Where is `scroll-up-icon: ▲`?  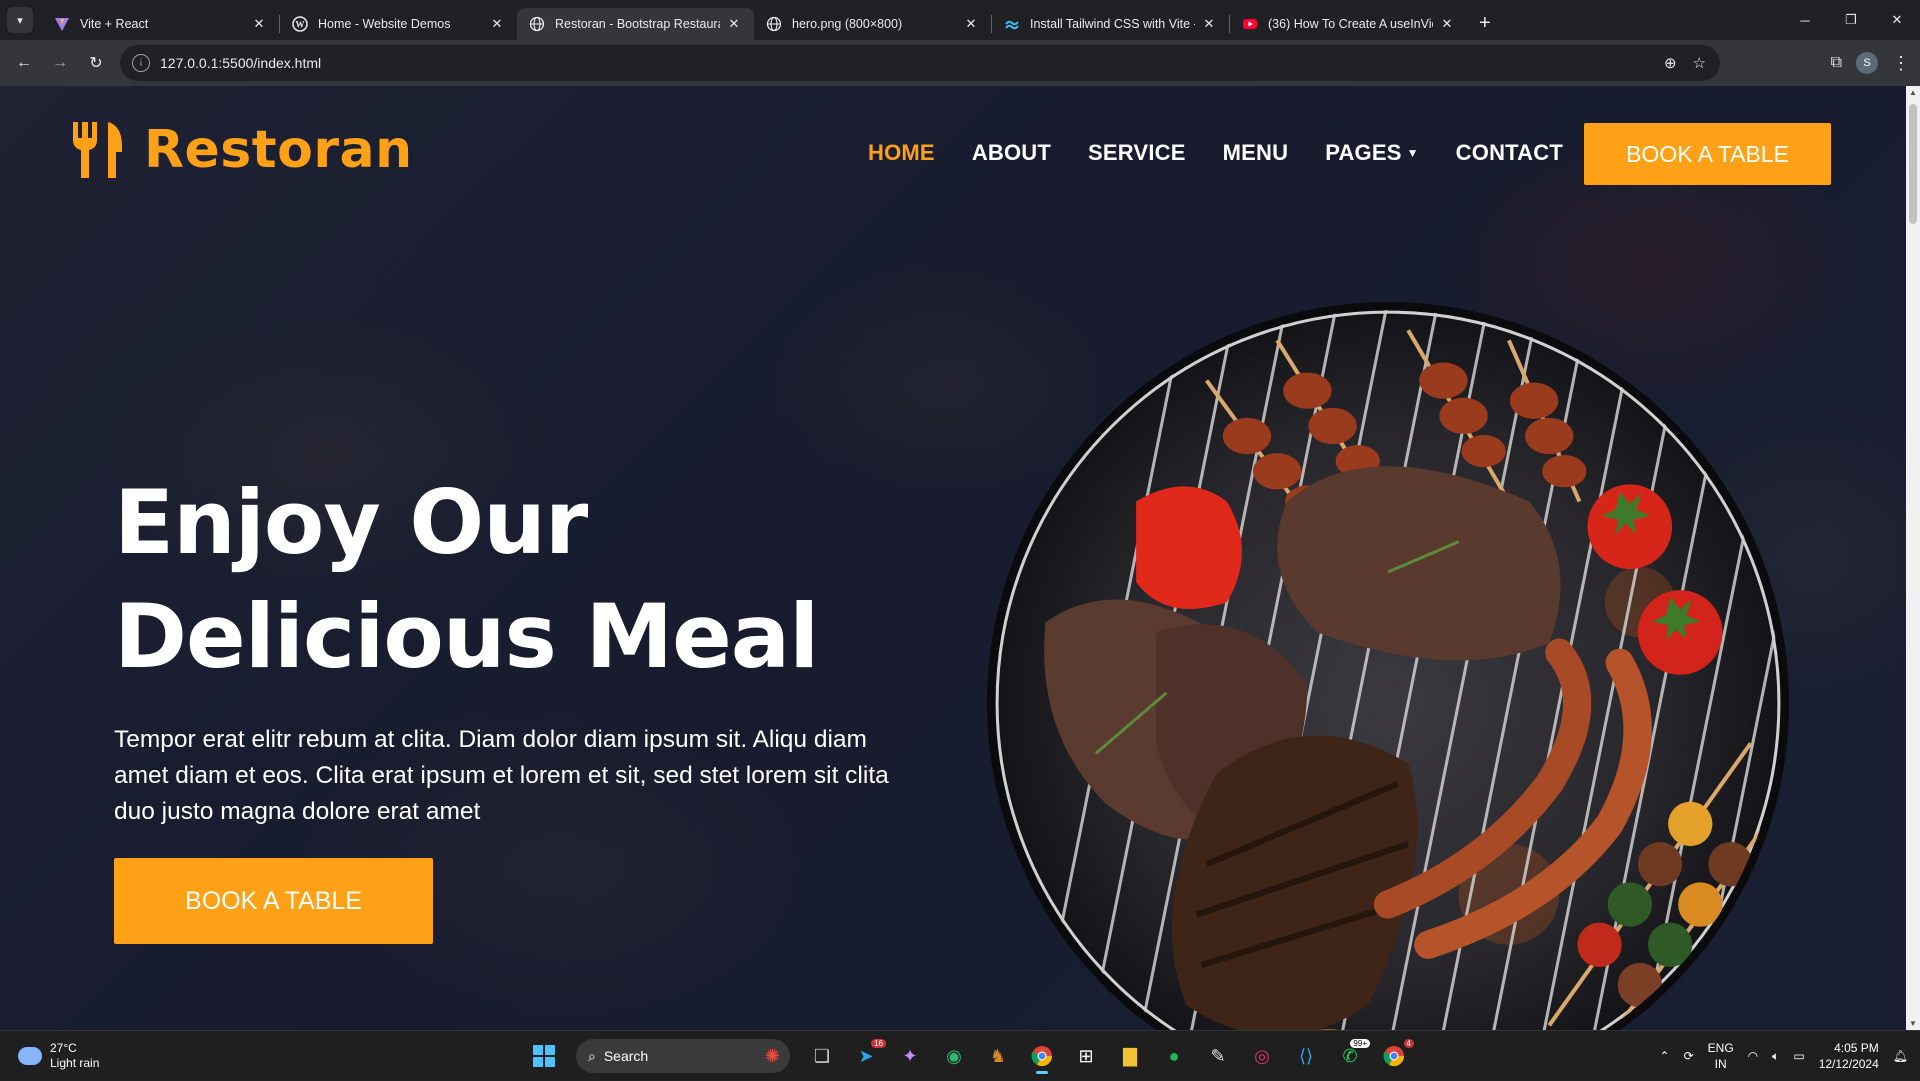
scroll-up-icon: ▲ is located at coordinates (1913, 92).